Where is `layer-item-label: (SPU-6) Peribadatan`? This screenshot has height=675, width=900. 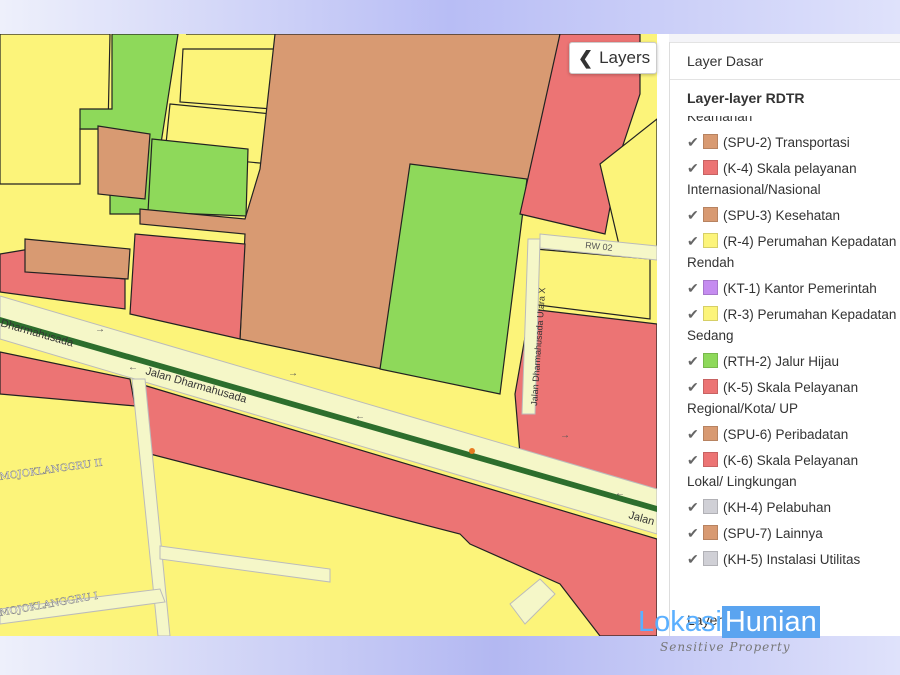 layer-item-label: (SPU-6) Peribadatan is located at coordinates (786, 434).